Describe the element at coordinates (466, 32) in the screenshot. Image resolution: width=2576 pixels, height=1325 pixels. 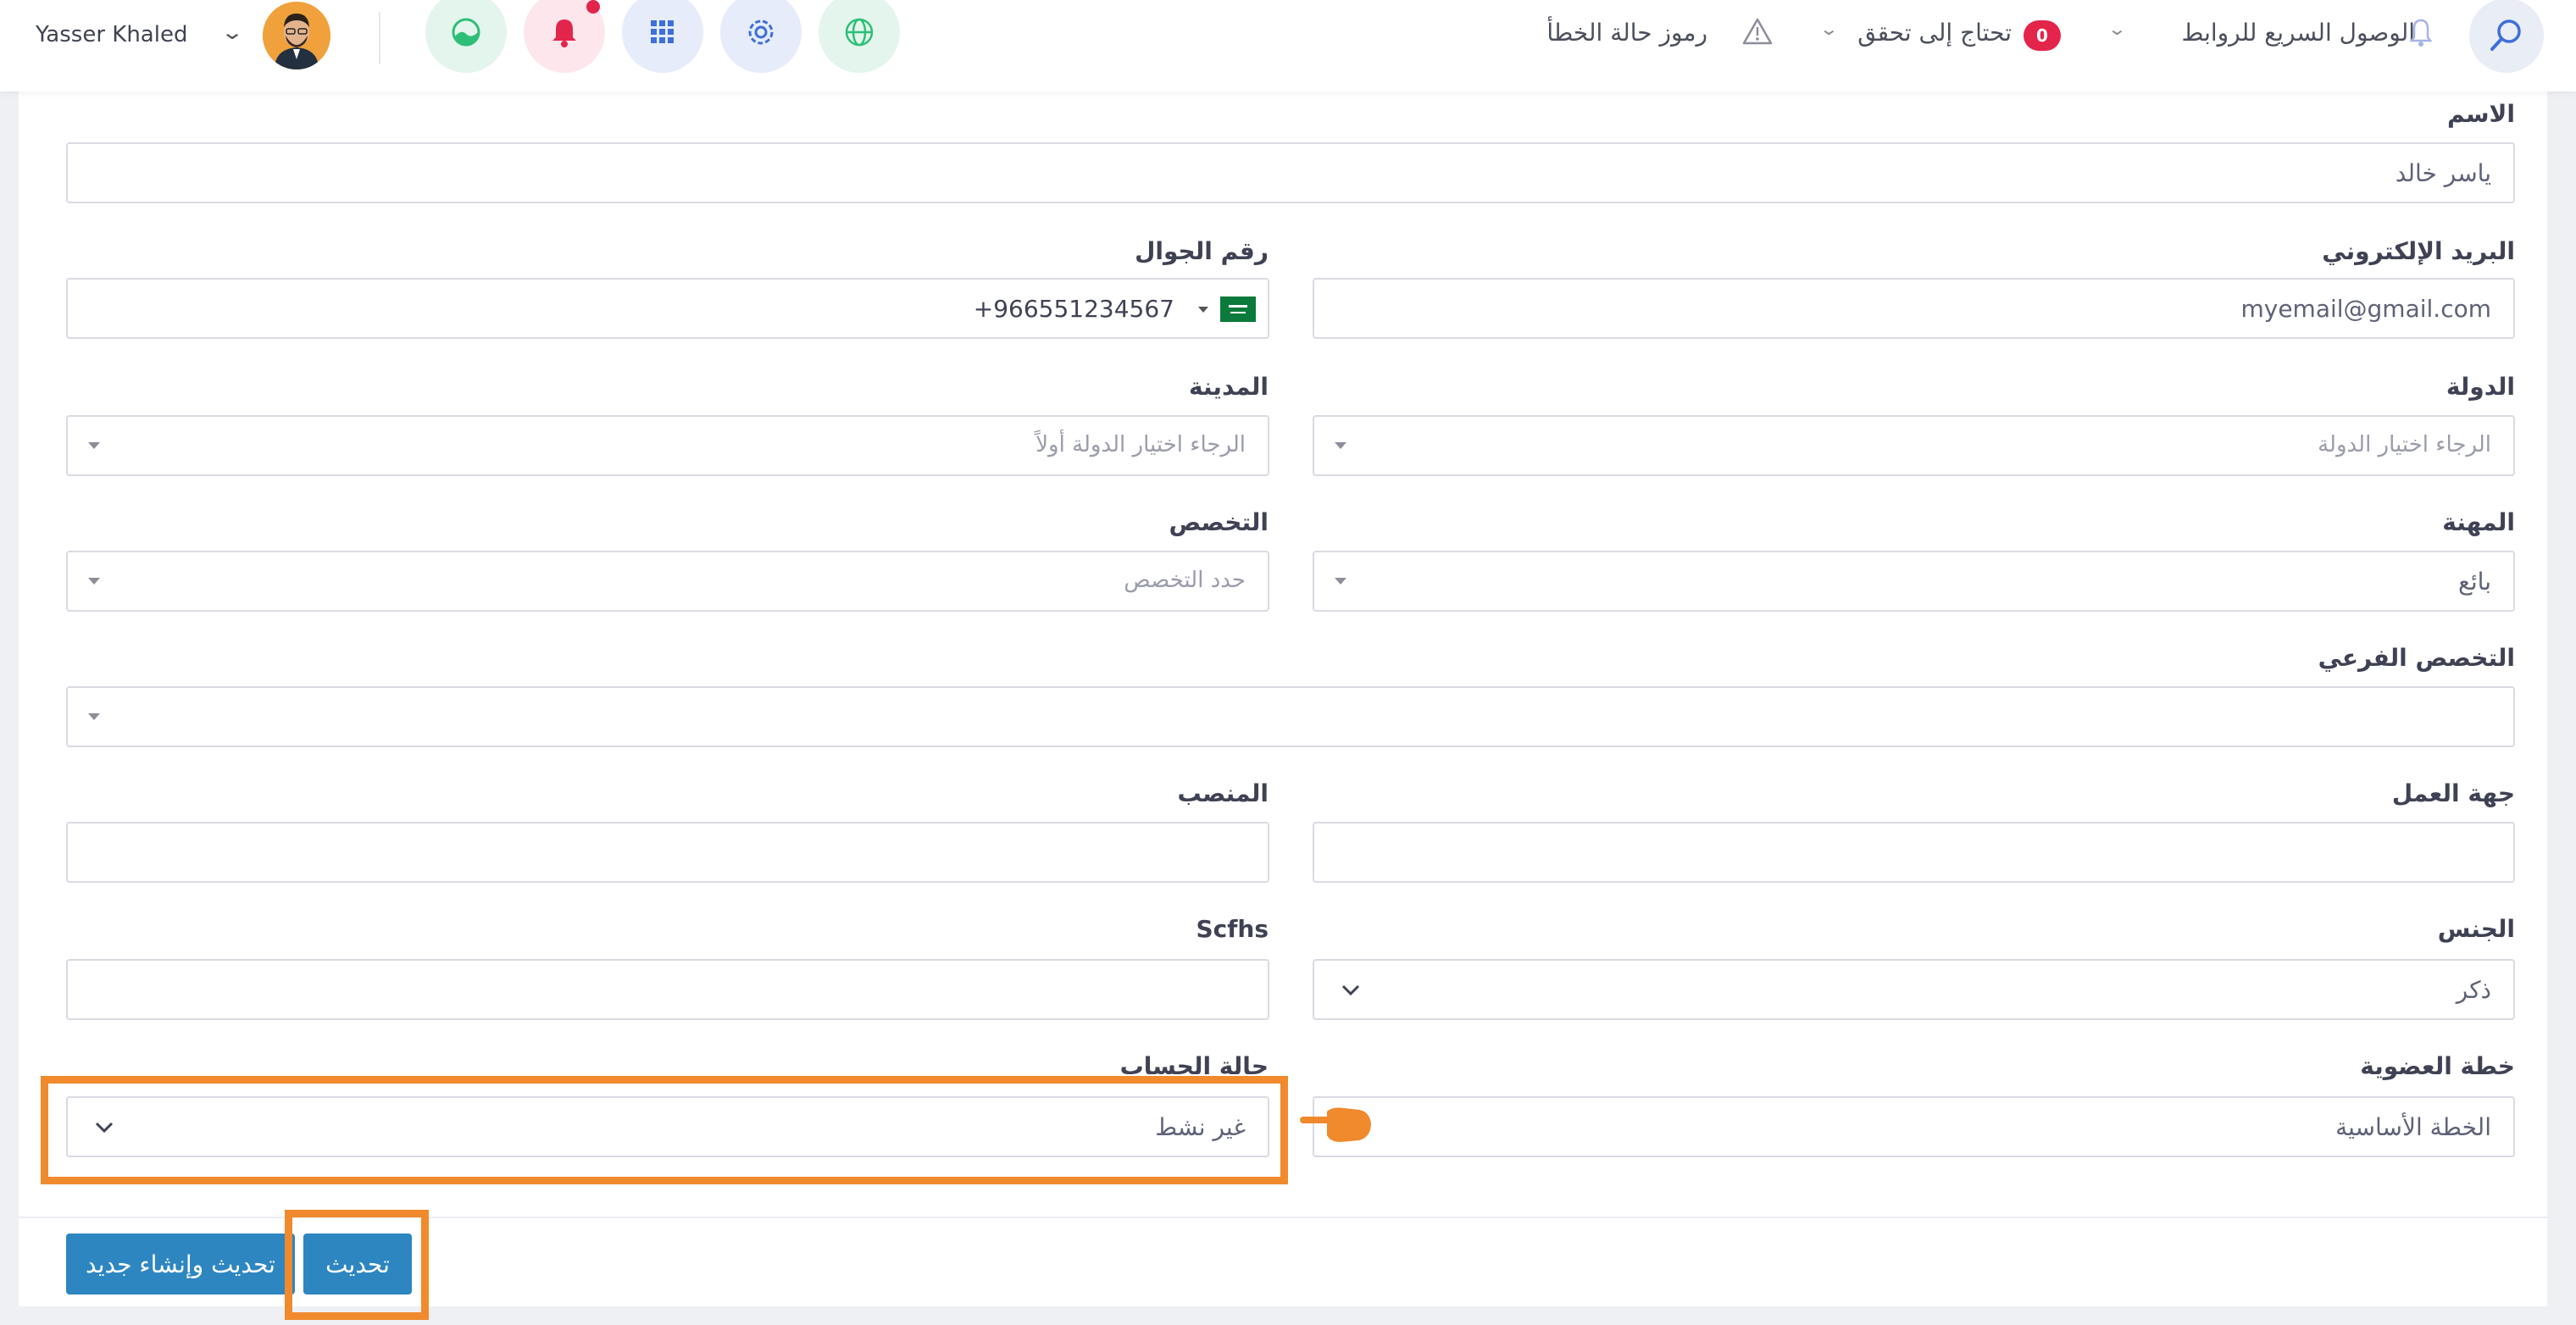
I see `analytics-icon` at that location.